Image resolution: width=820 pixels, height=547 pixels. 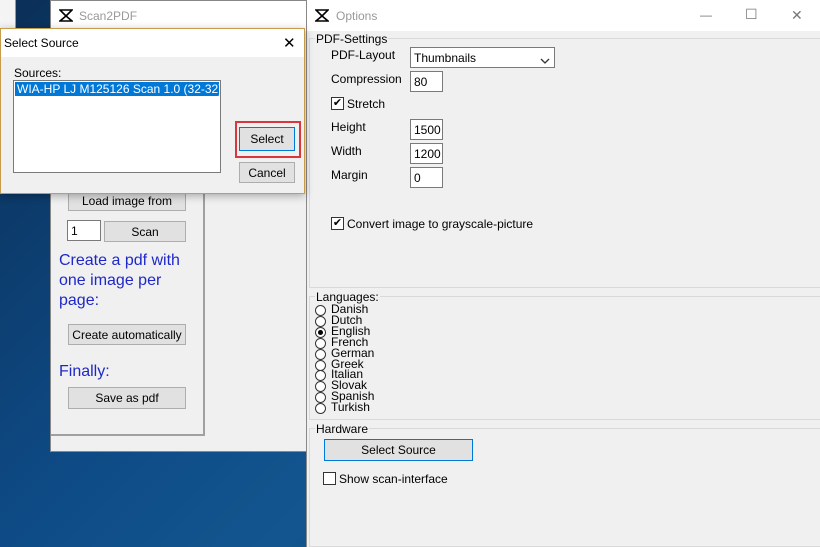 I want to click on select-source-button: Select Source, so click(x=398, y=450).